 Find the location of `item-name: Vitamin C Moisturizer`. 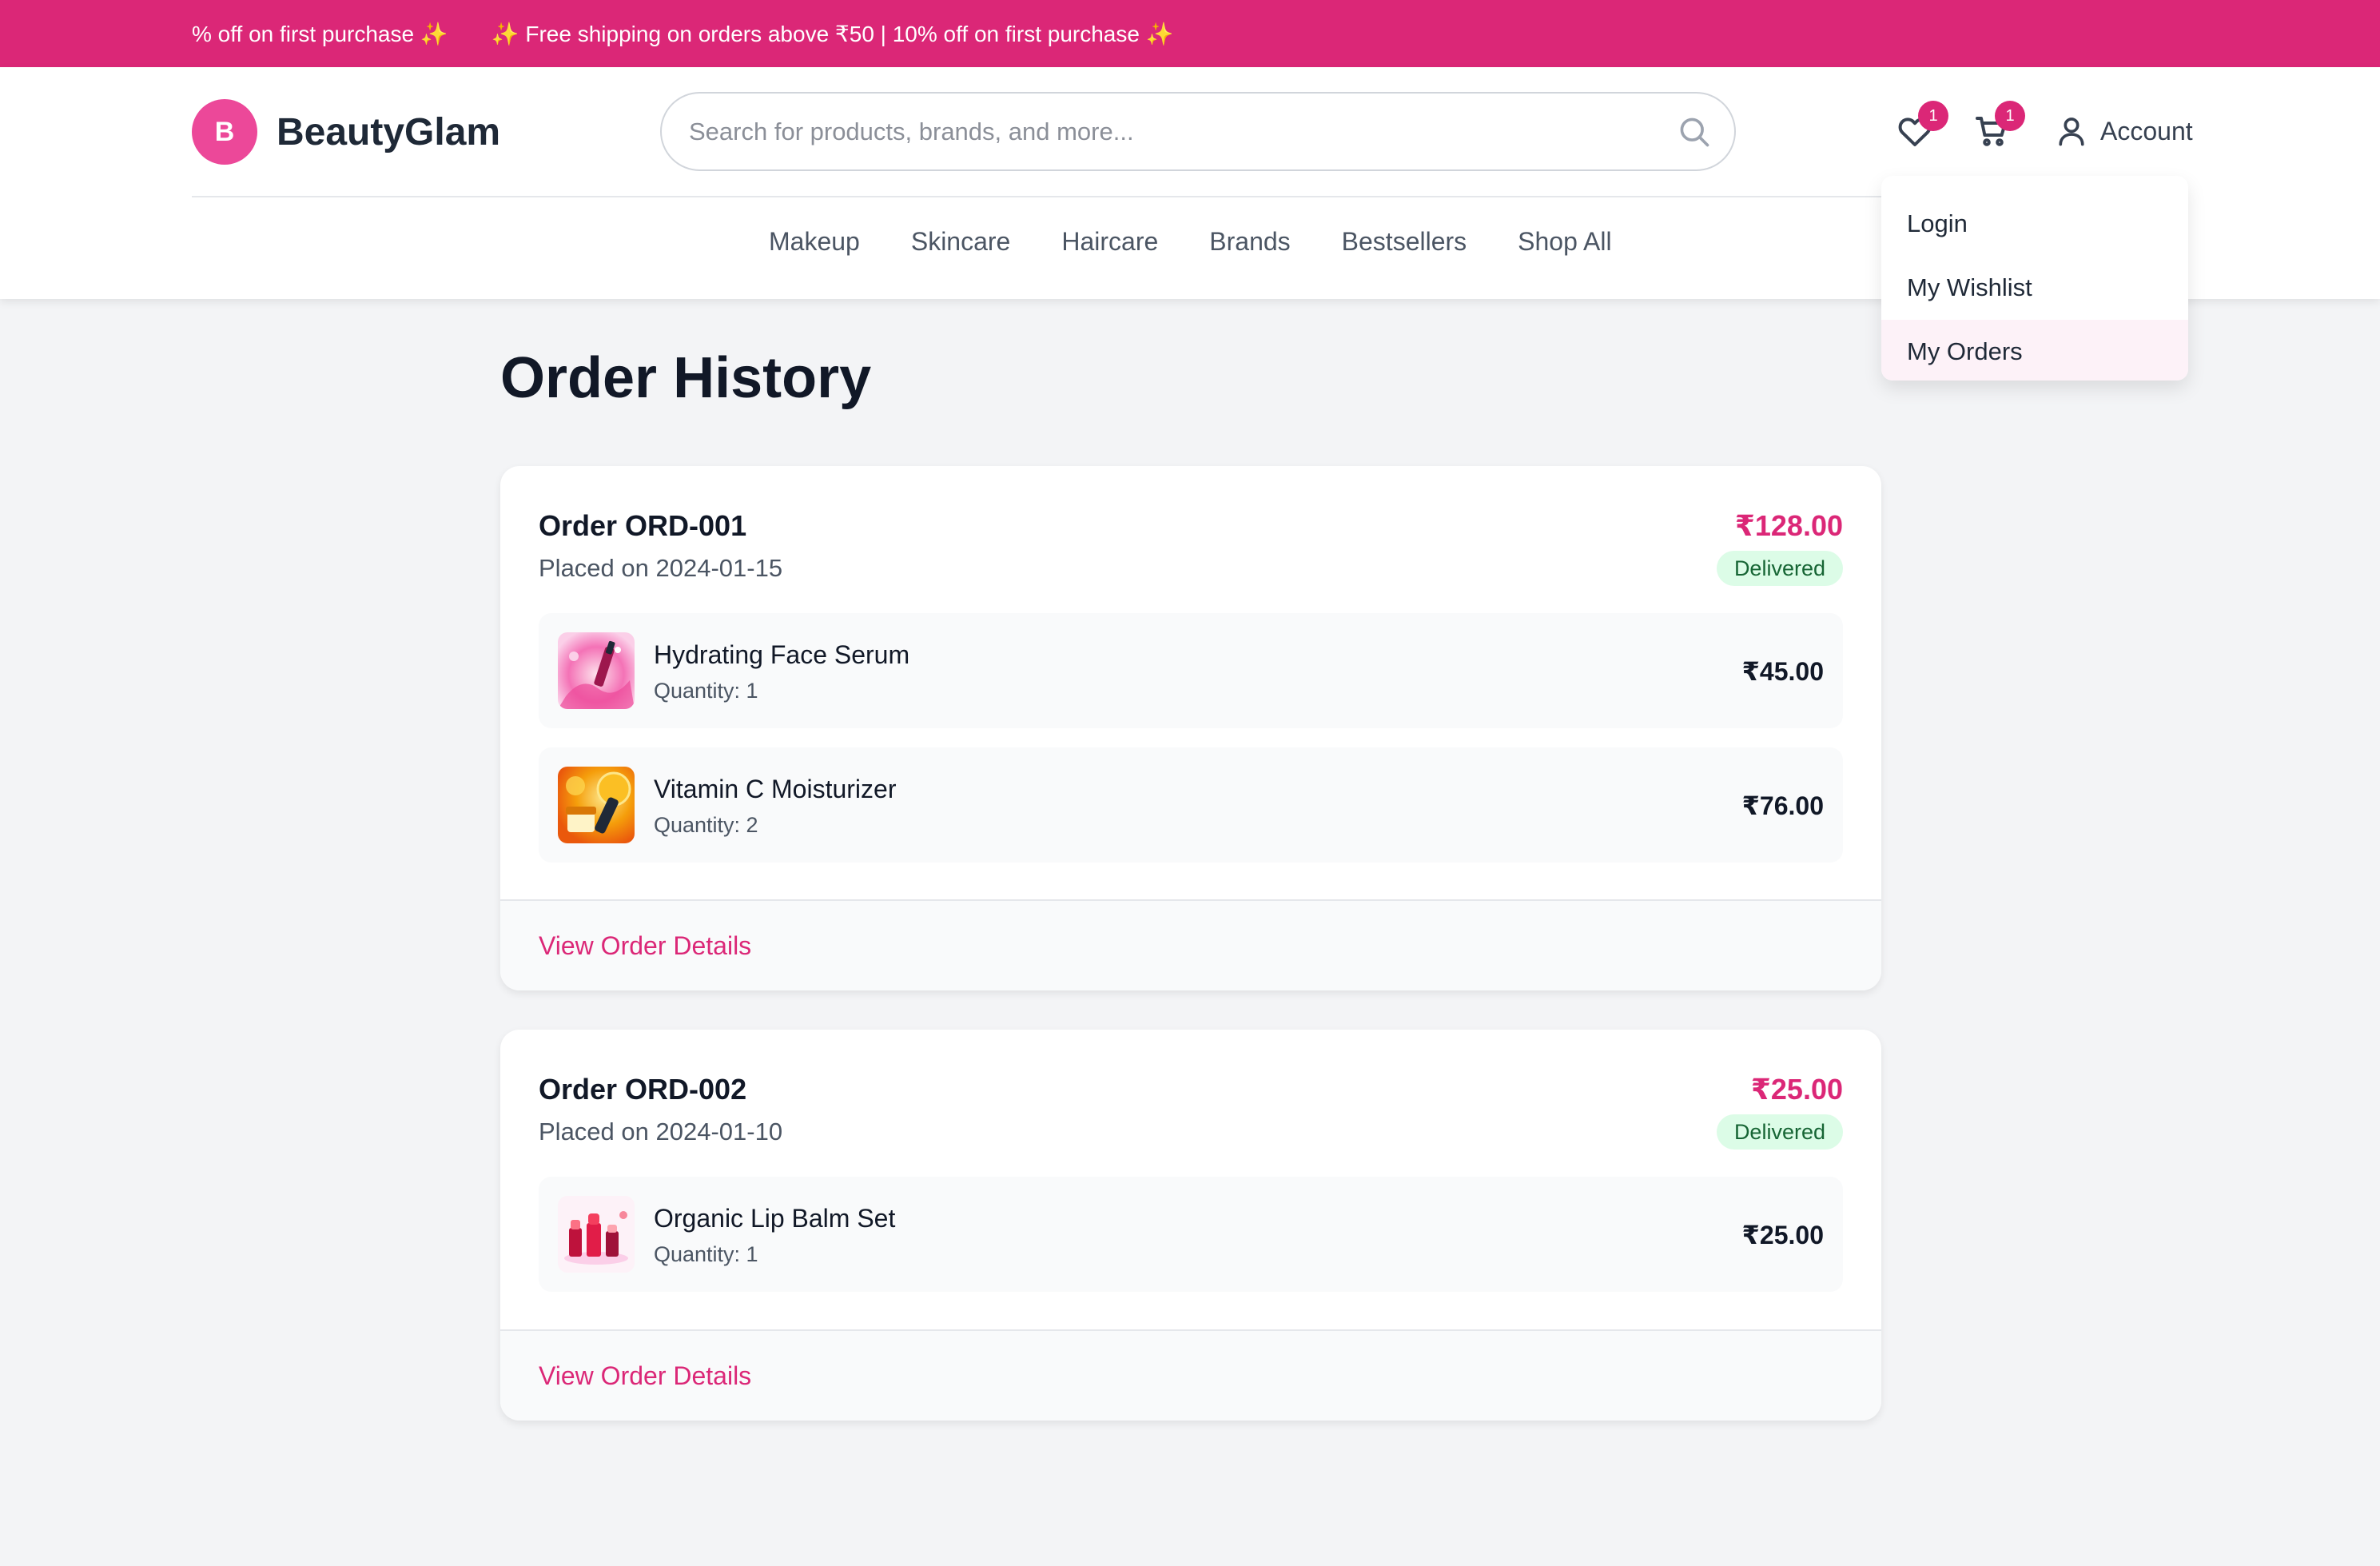

item-name: Vitamin C Moisturizer is located at coordinates (776, 789).